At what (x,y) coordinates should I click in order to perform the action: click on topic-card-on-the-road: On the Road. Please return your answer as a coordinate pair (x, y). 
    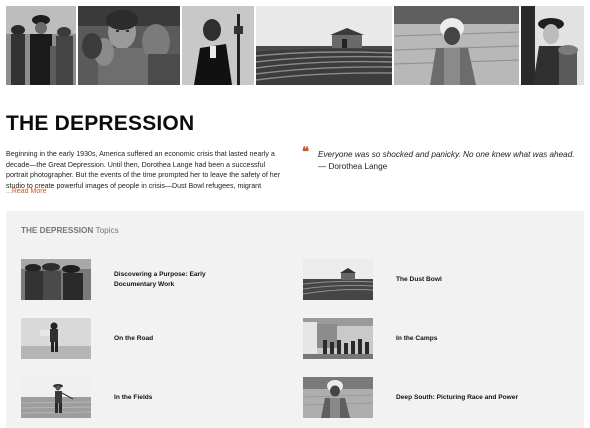
    Looking at the image, I should click on (130, 338).